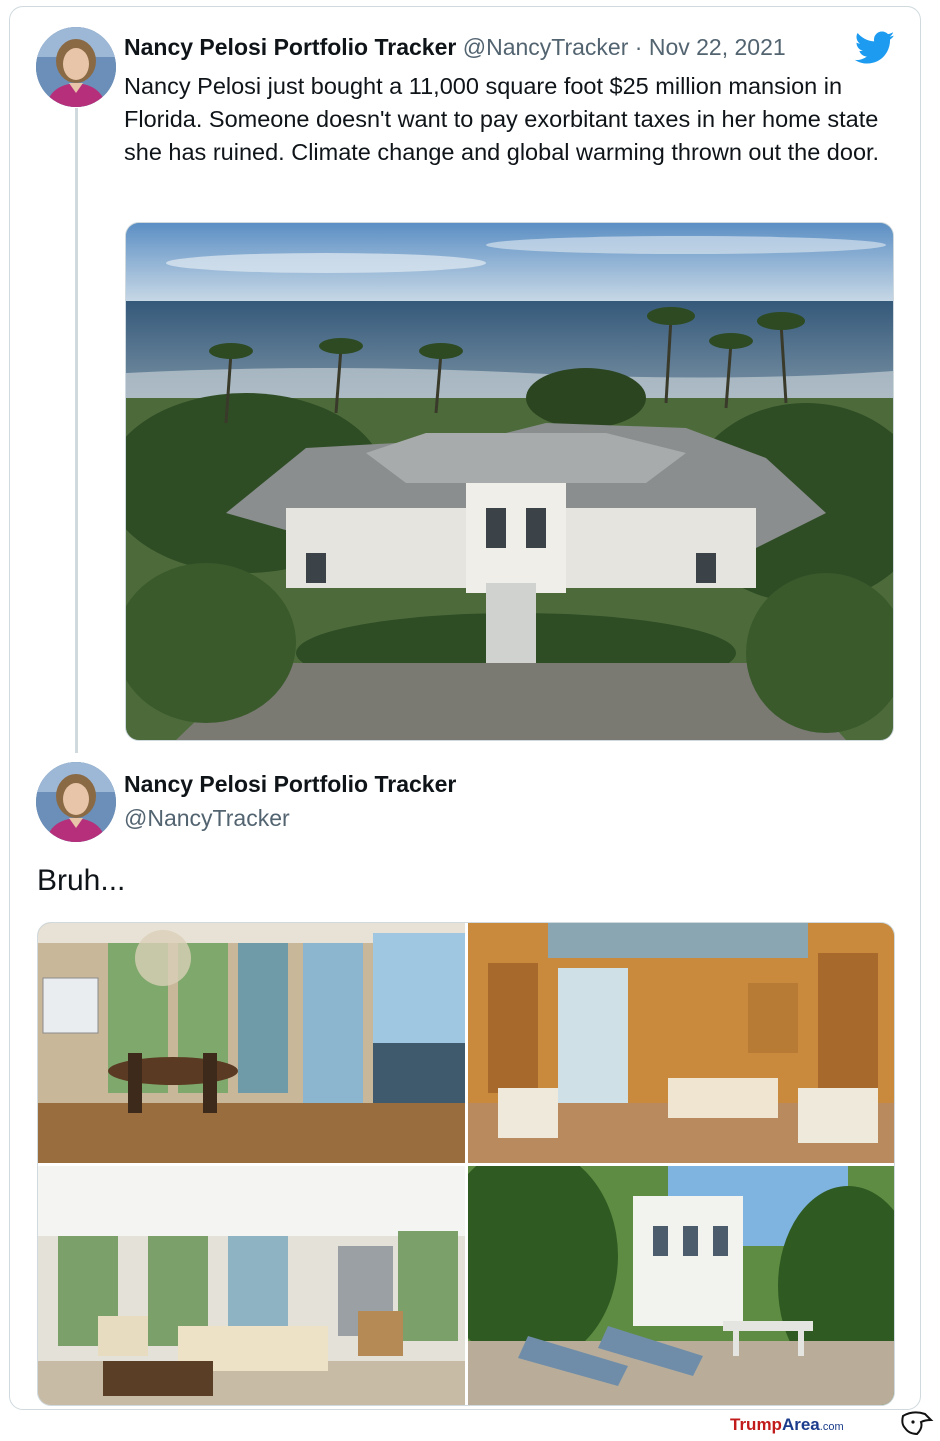 This screenshot has height=1441, width=940. I want to click on pool-patio-photo, so click(681, 1285).